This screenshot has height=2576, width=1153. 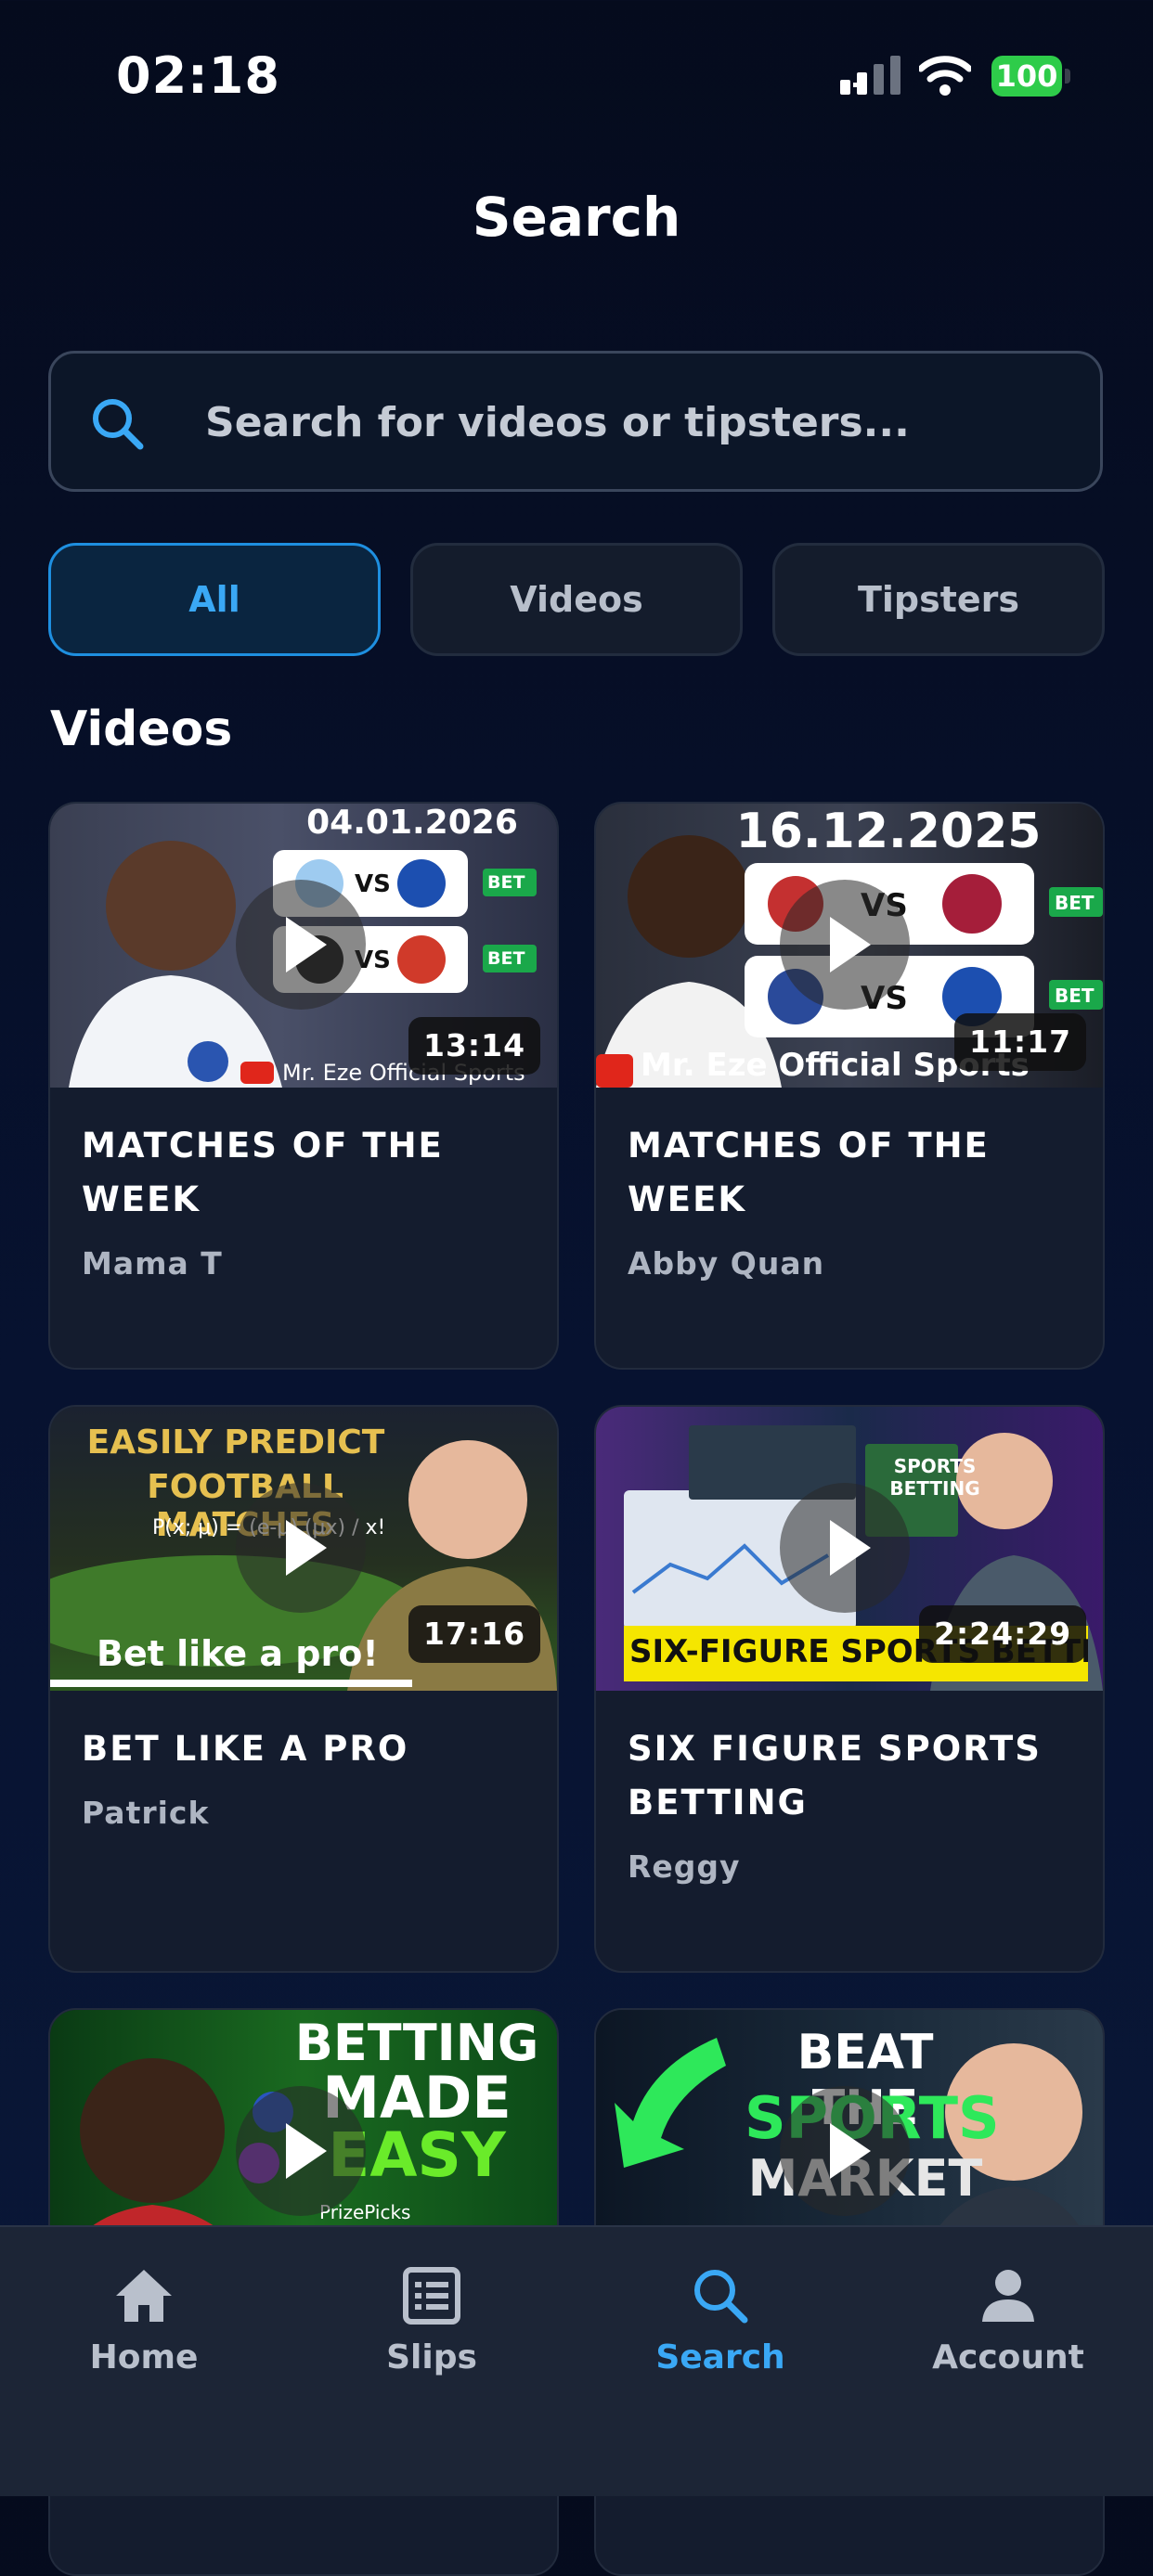 What do you see at coordinates (934, 1478) in the screenshot?
I see `thumbnail-sign: SPORTS BETTING` at bounding box center [934, 1478].